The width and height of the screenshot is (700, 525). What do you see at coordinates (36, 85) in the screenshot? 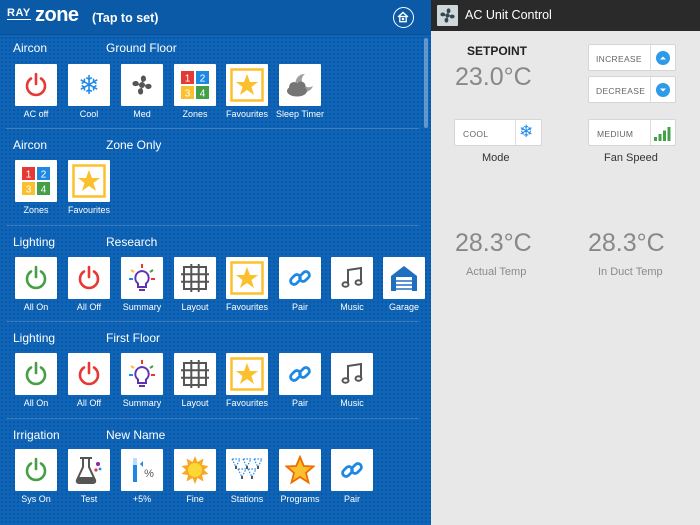
I see `tile-ac-off` at bounding box center [36, 85].